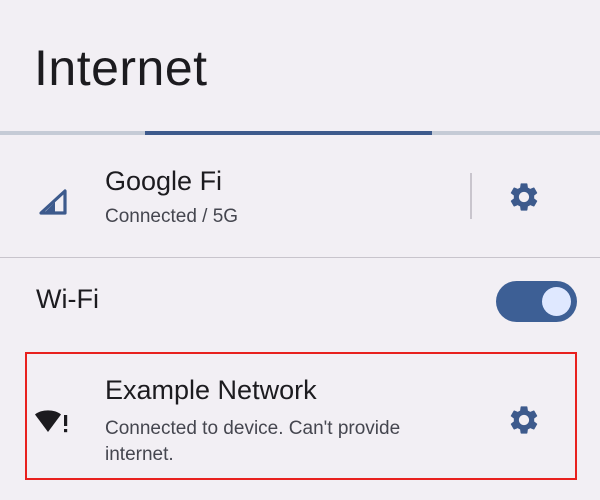 This screenshot has height=500, width=600. I want to click on gear-icon, so click(524, 197).